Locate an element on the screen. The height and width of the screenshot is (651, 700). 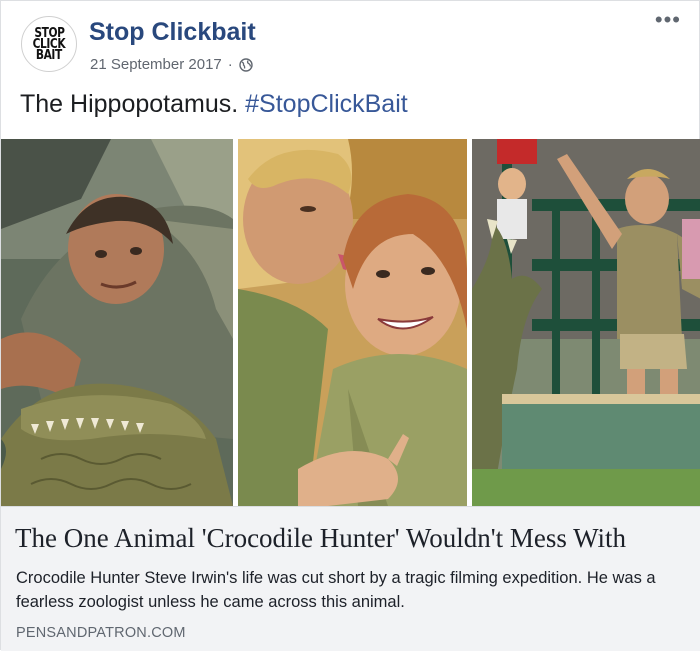
hashtag-link: #StopClickBait is located at coordinates (326, 104).